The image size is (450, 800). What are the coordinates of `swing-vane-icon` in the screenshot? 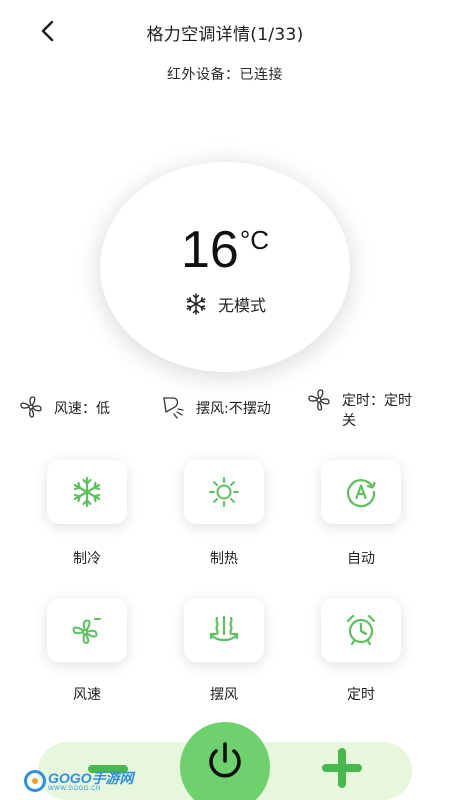 It's located at (173, 408).